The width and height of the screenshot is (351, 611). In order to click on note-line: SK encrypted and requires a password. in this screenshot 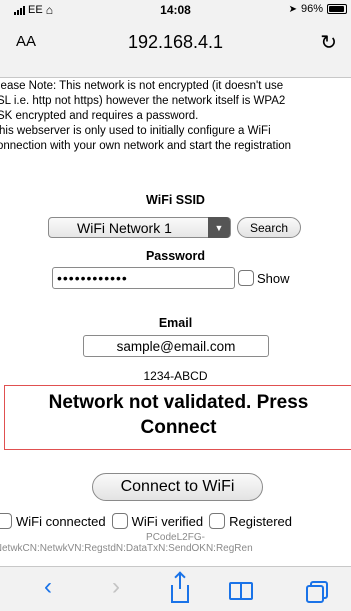, I will do `click(99, 116)`.